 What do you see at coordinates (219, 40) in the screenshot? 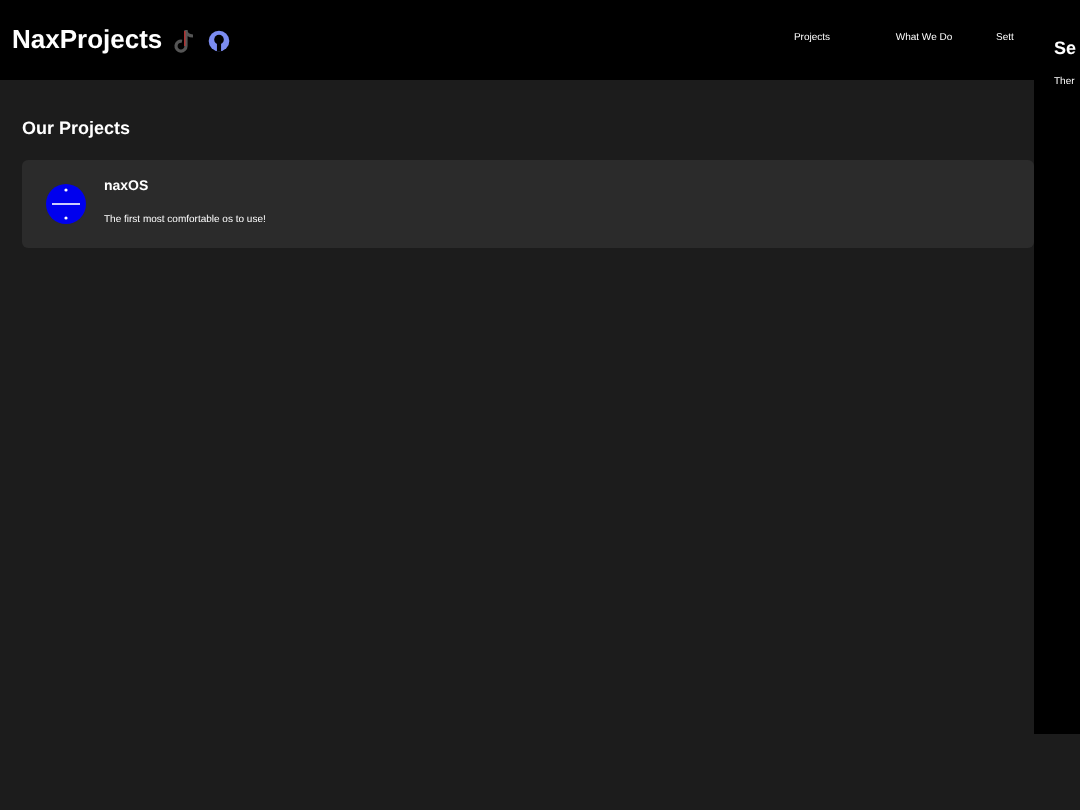
I see `github-icon` at bounding box center [219, 40].